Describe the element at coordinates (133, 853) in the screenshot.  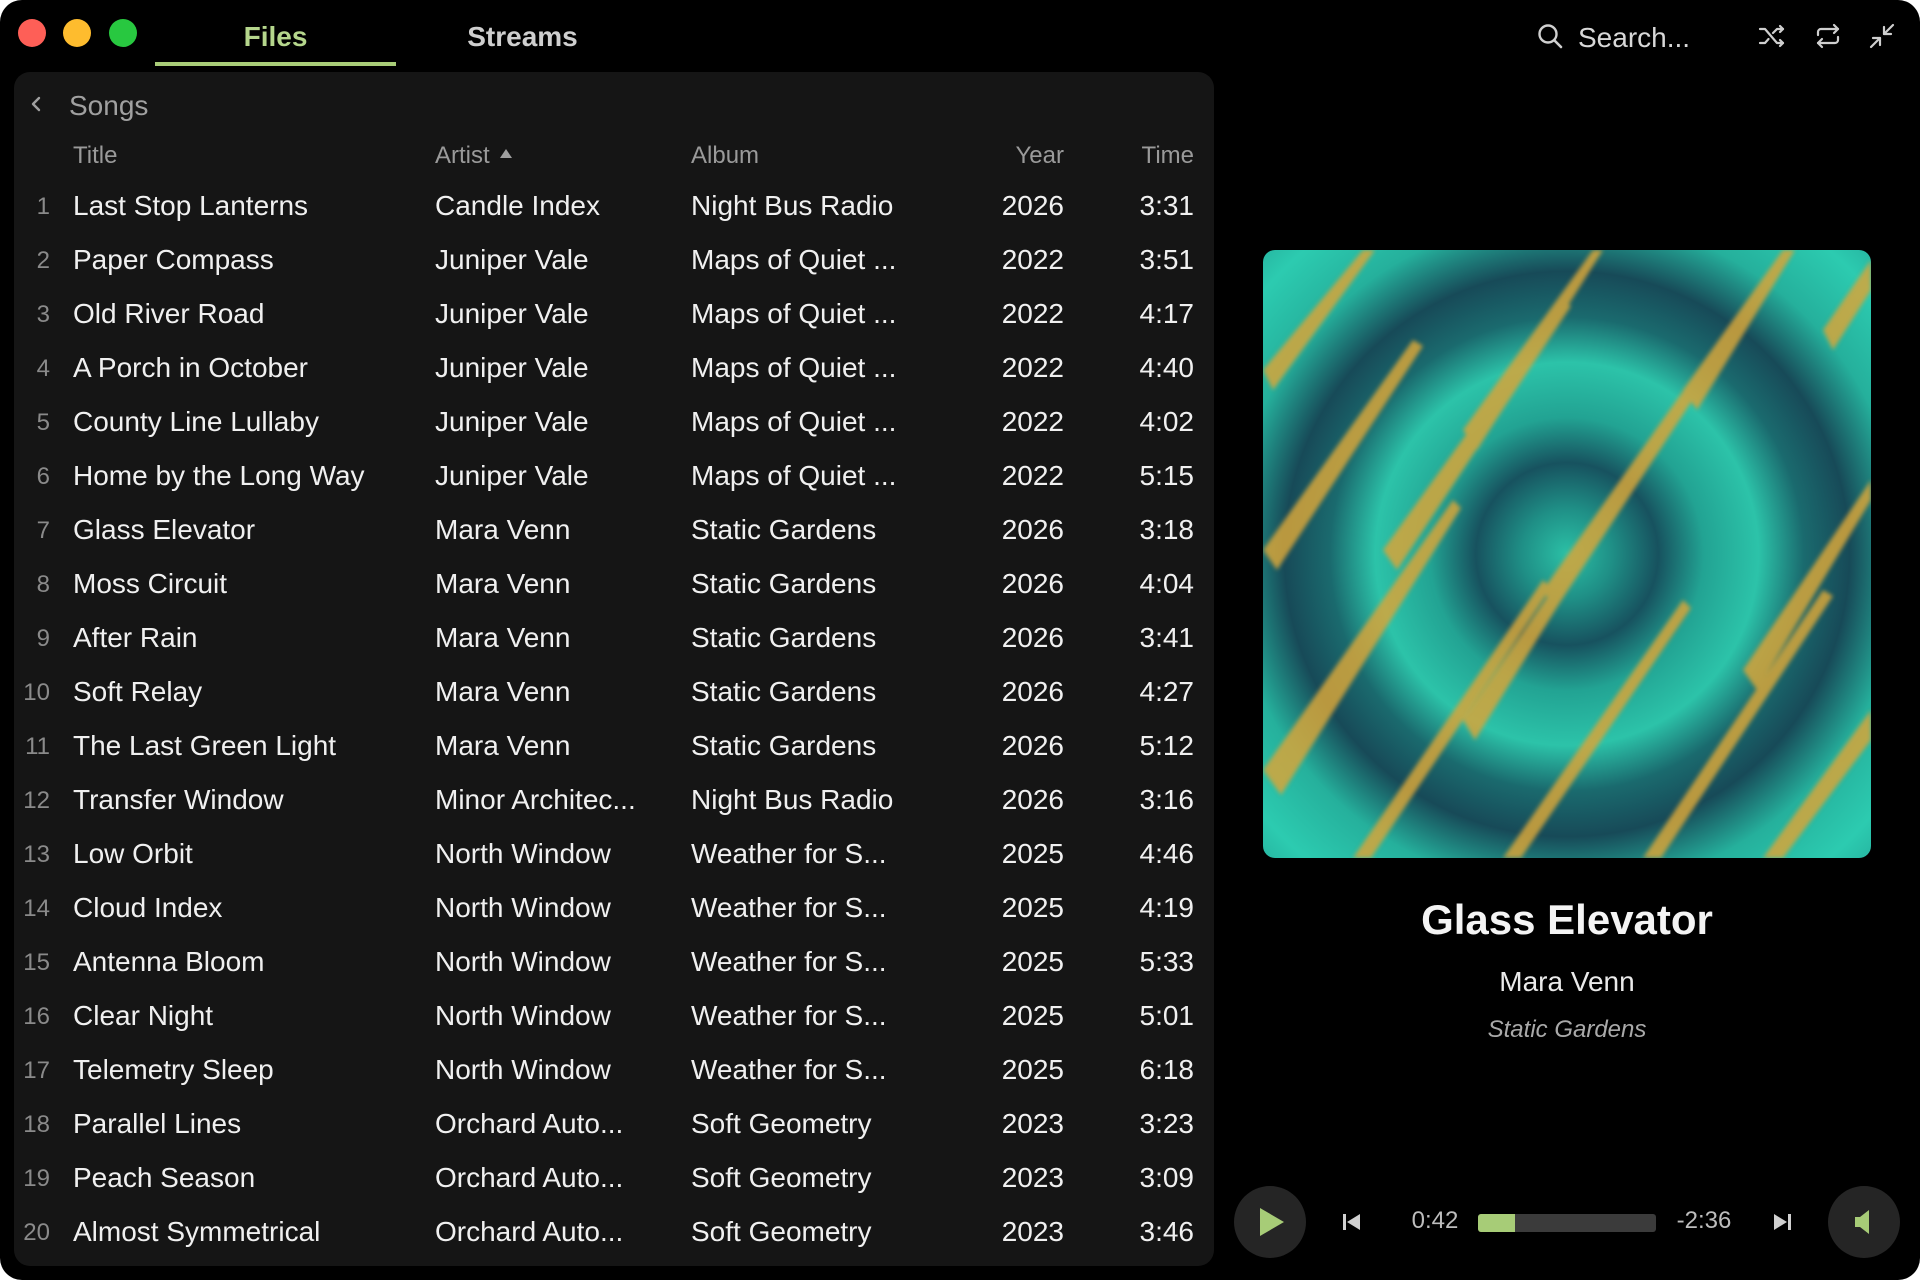
I see `song-title: Low Orbit` at that location.